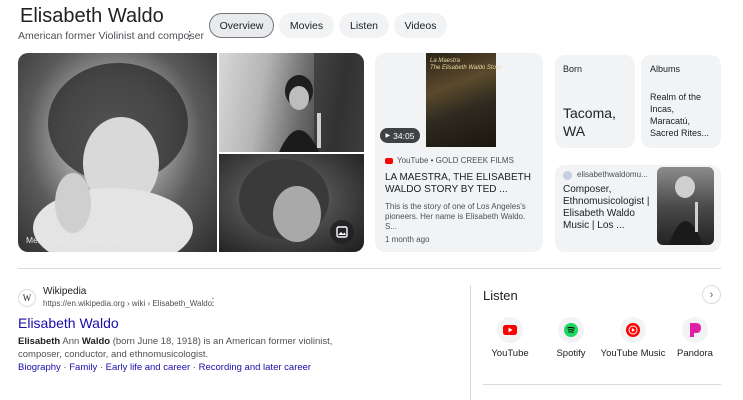  Describe the element at coordinates (573, 69) in the screenshot. I see `born-label: Born` at that location.